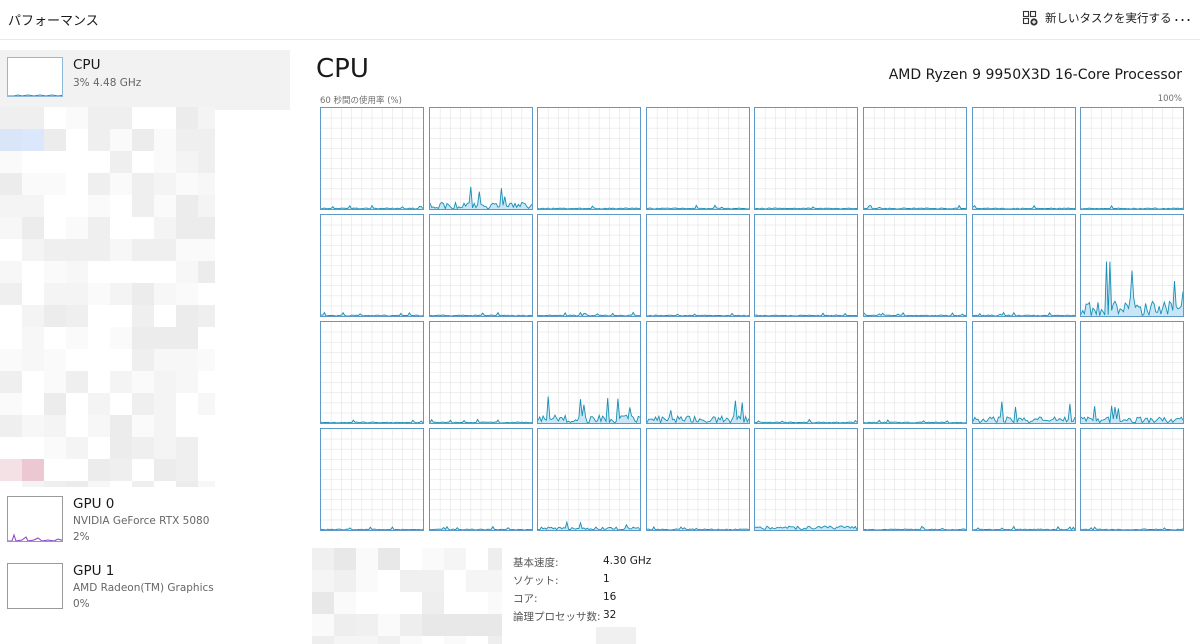  Describe the element at coordinates (53, 21) in the screenshot. I see `page-title: パフォーマンス` at that location.